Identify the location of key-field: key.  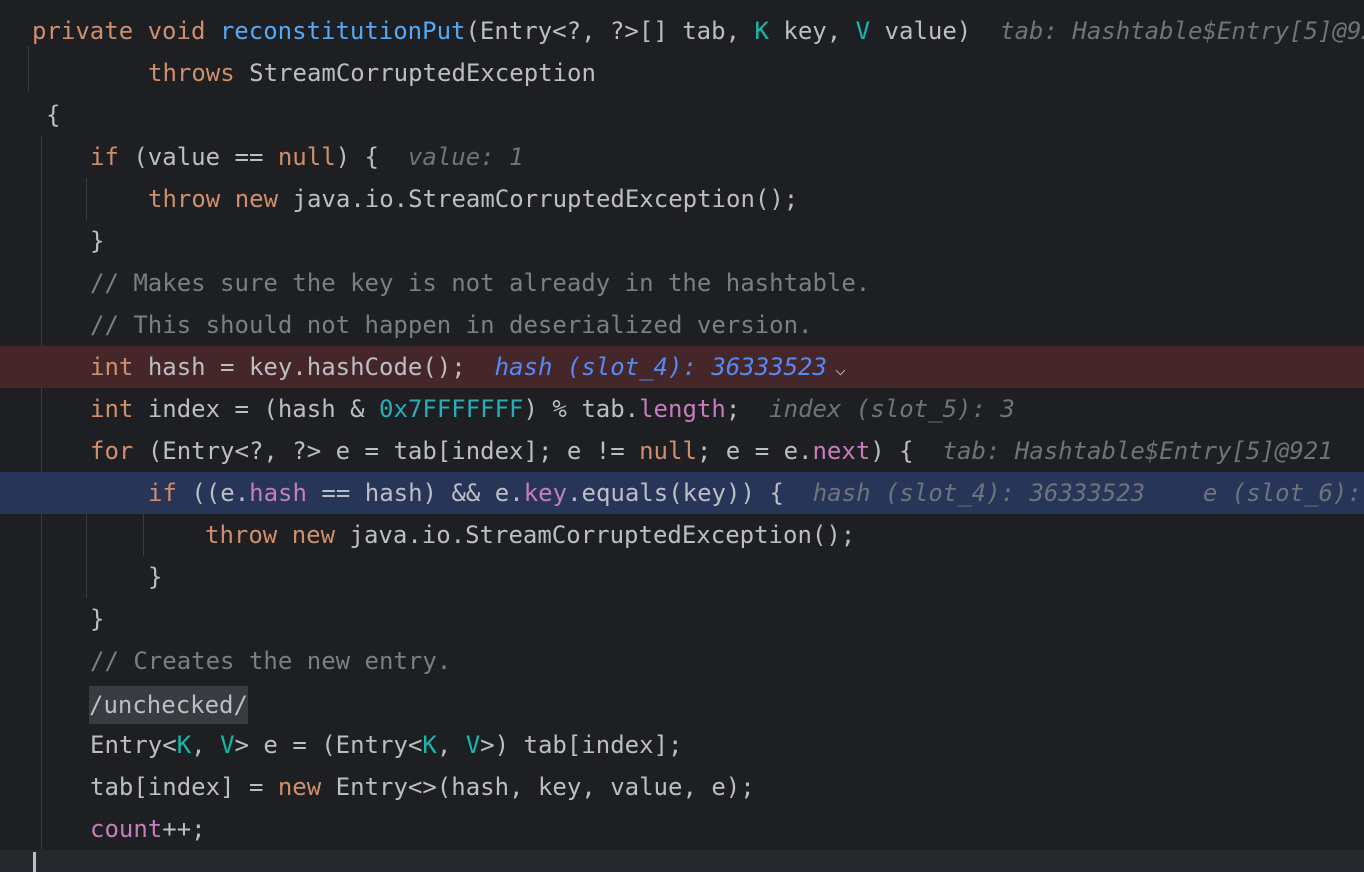
(545, 493).